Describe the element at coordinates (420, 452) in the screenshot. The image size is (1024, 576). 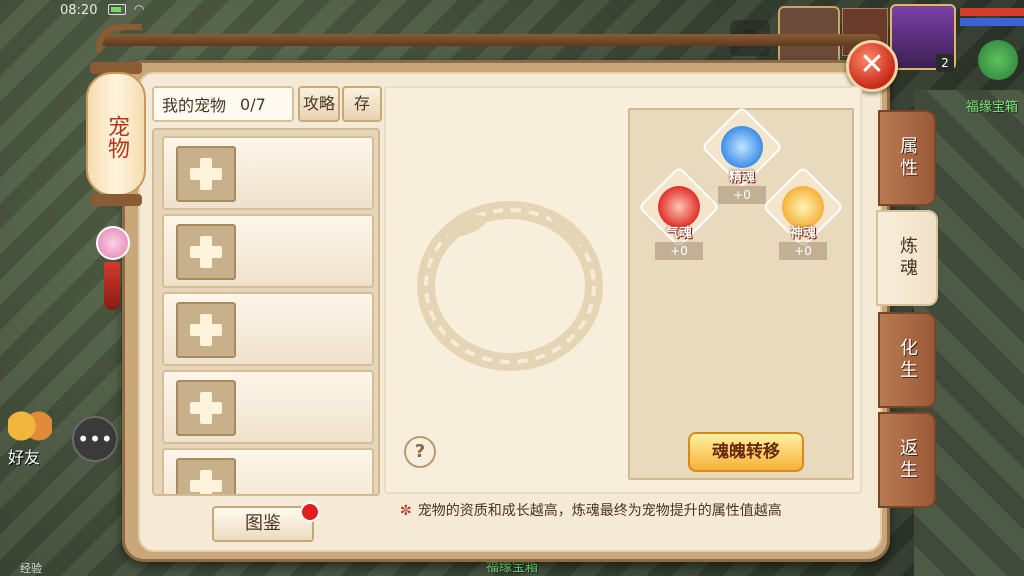
I see `help-button: ?` at that location.